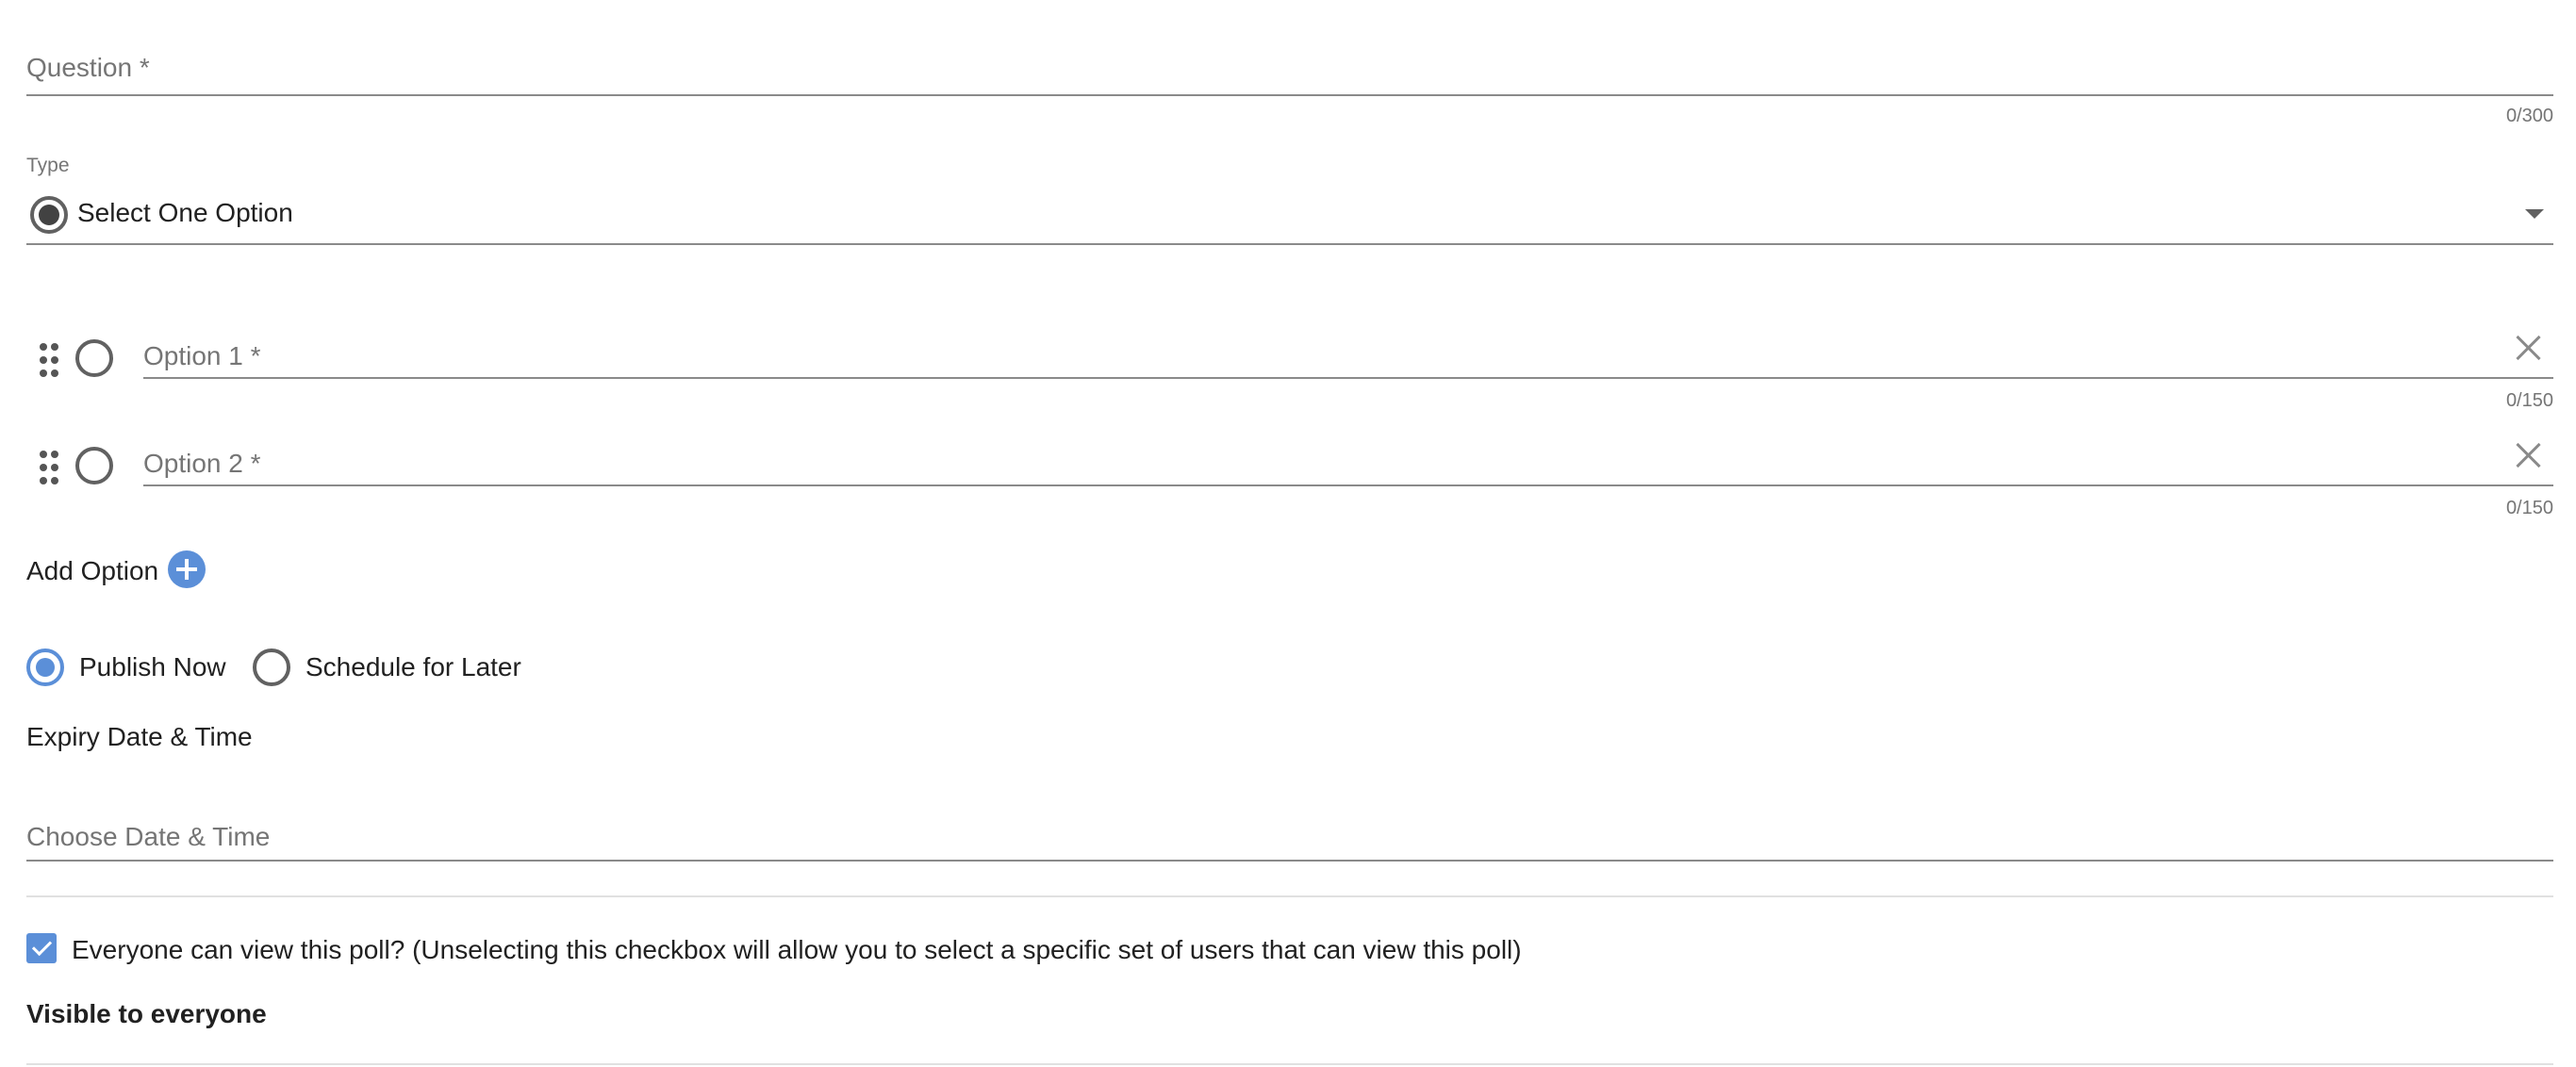 This screenshot has height=1067, width=2576. I want to click on radio-checked-icon, so click(45, 667).